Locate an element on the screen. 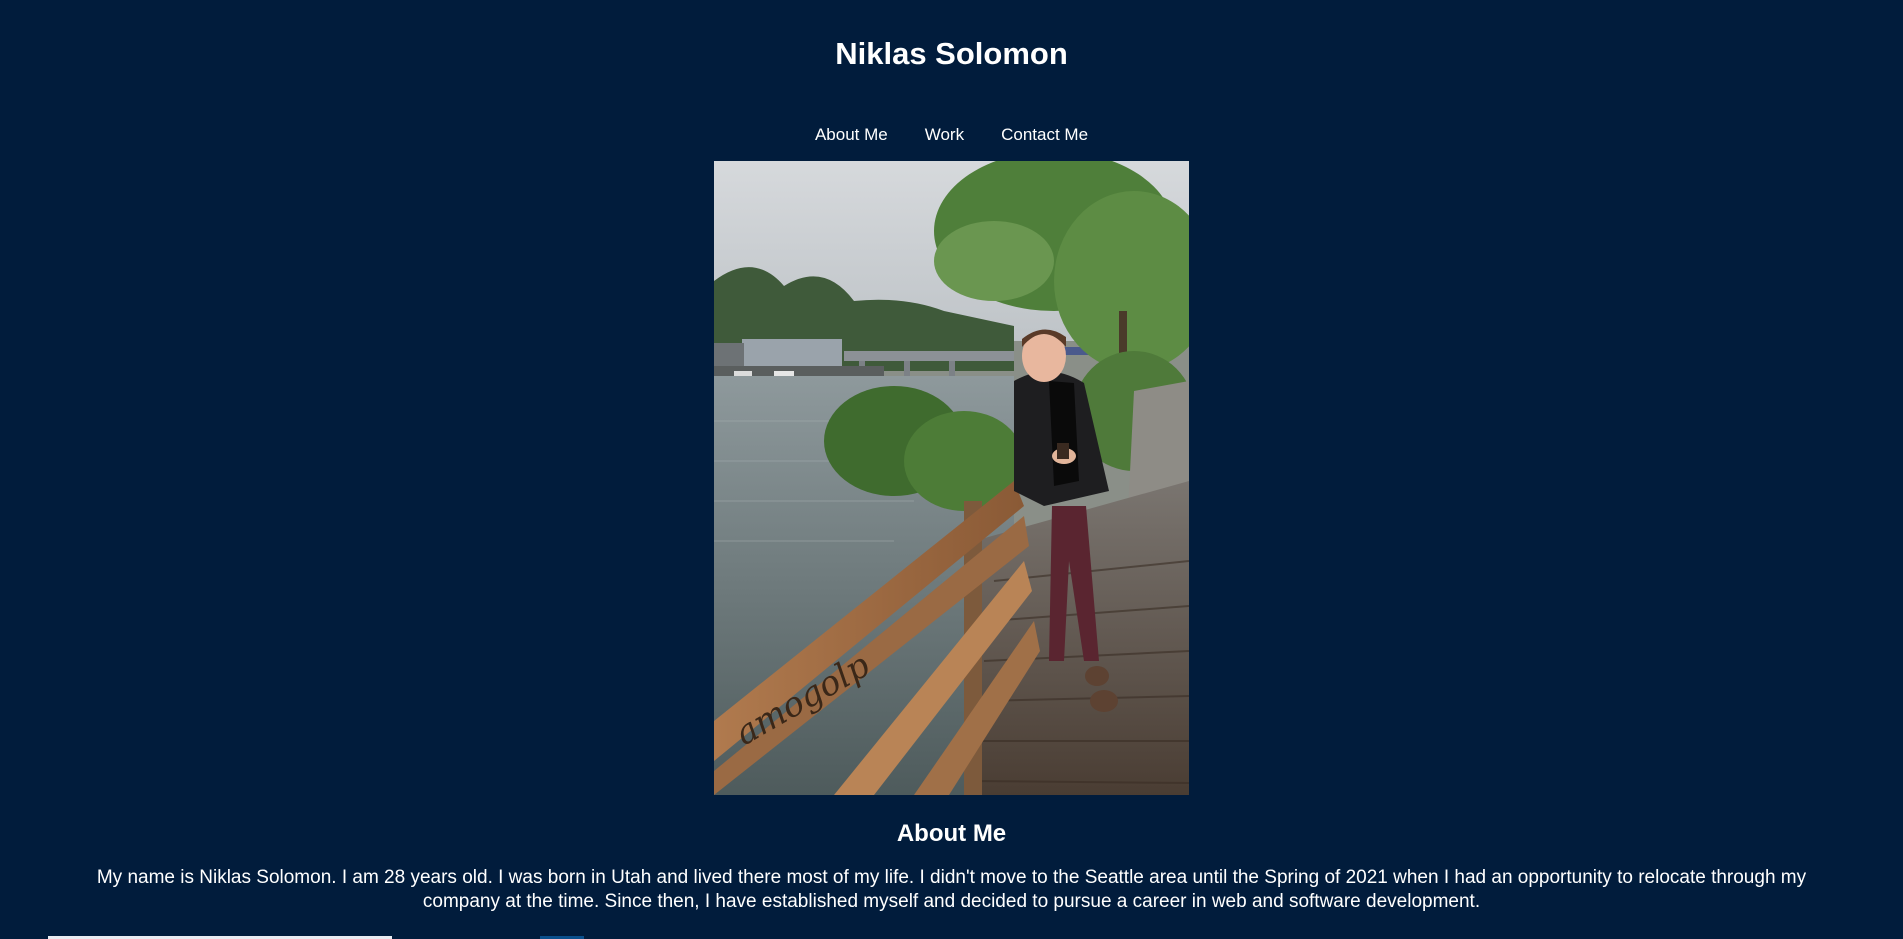 The width and height of the screenshot is (1903, 939). site-title: Niklas Solomon is located at coordinates (951, 53).